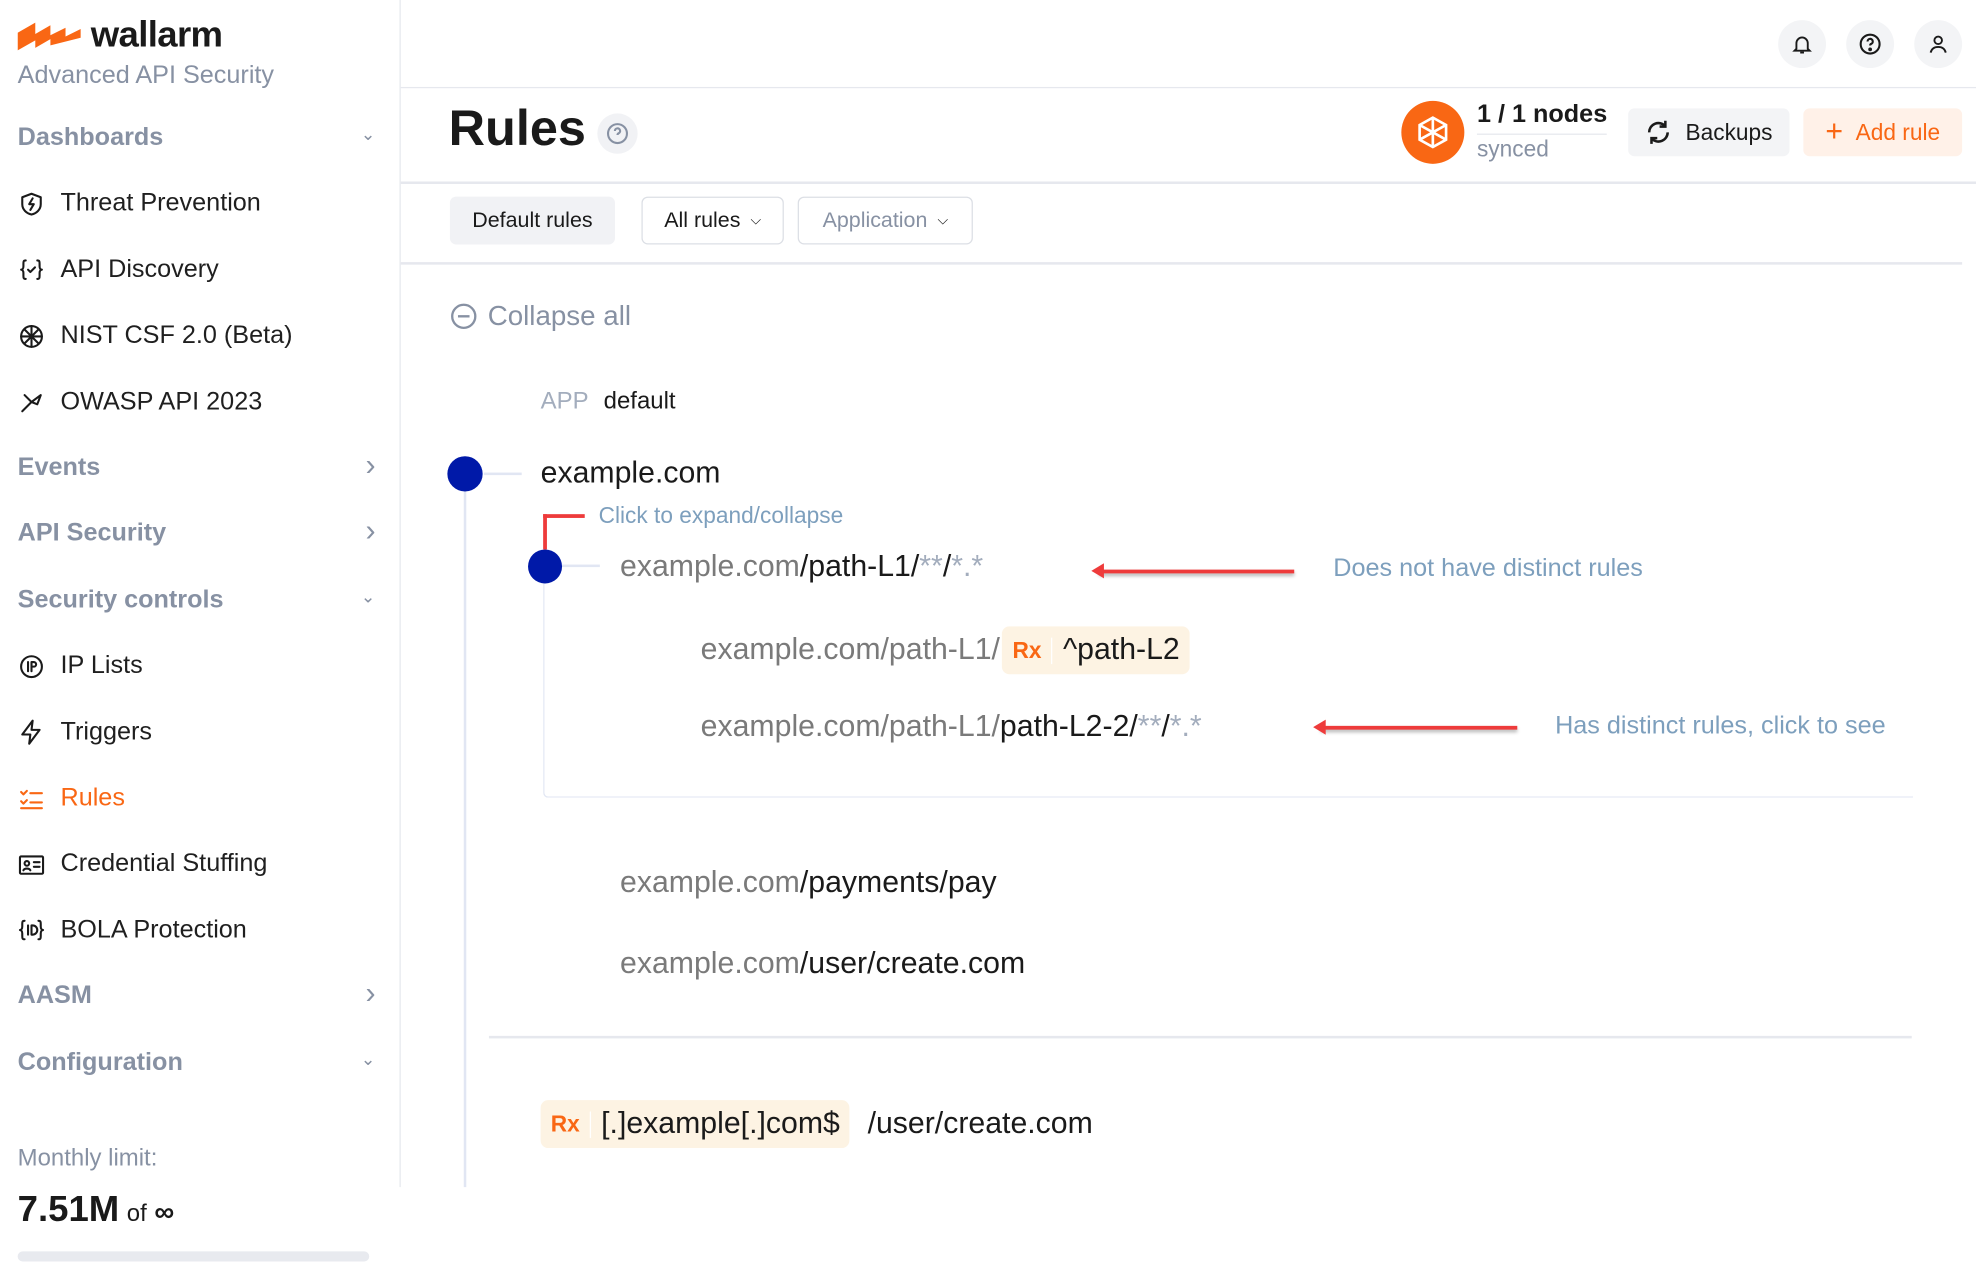  What do you see at coordinates (859, 566) in the screenshot?
I see `path-segment-path: /path-L1/` at bounding box center [859, 566].